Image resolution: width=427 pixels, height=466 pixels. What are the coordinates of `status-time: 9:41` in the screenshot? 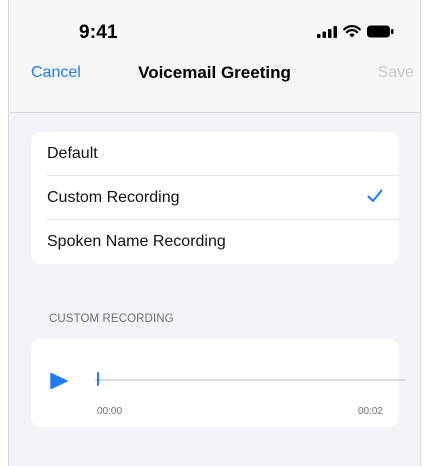 It's located at (98, 32).